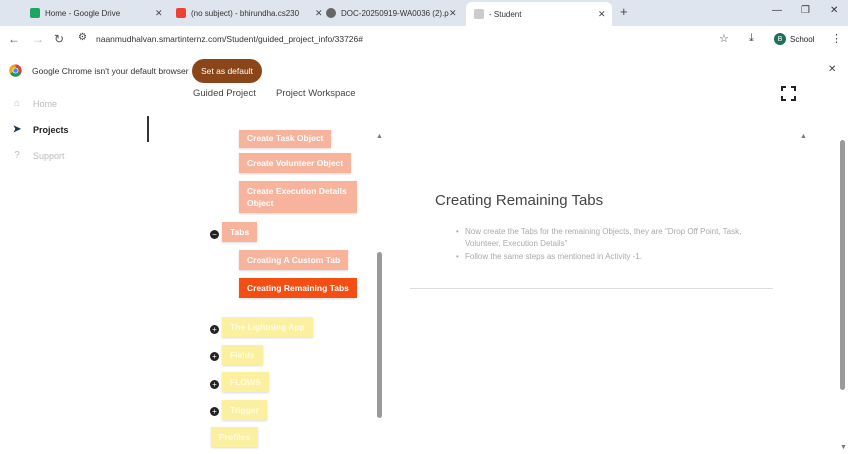 The width and height of the screenshot is (848, 454). Describe the element at coordinates (240, 232) in the screenshot. I see `tree-section-tabs: Tabs` at that location.